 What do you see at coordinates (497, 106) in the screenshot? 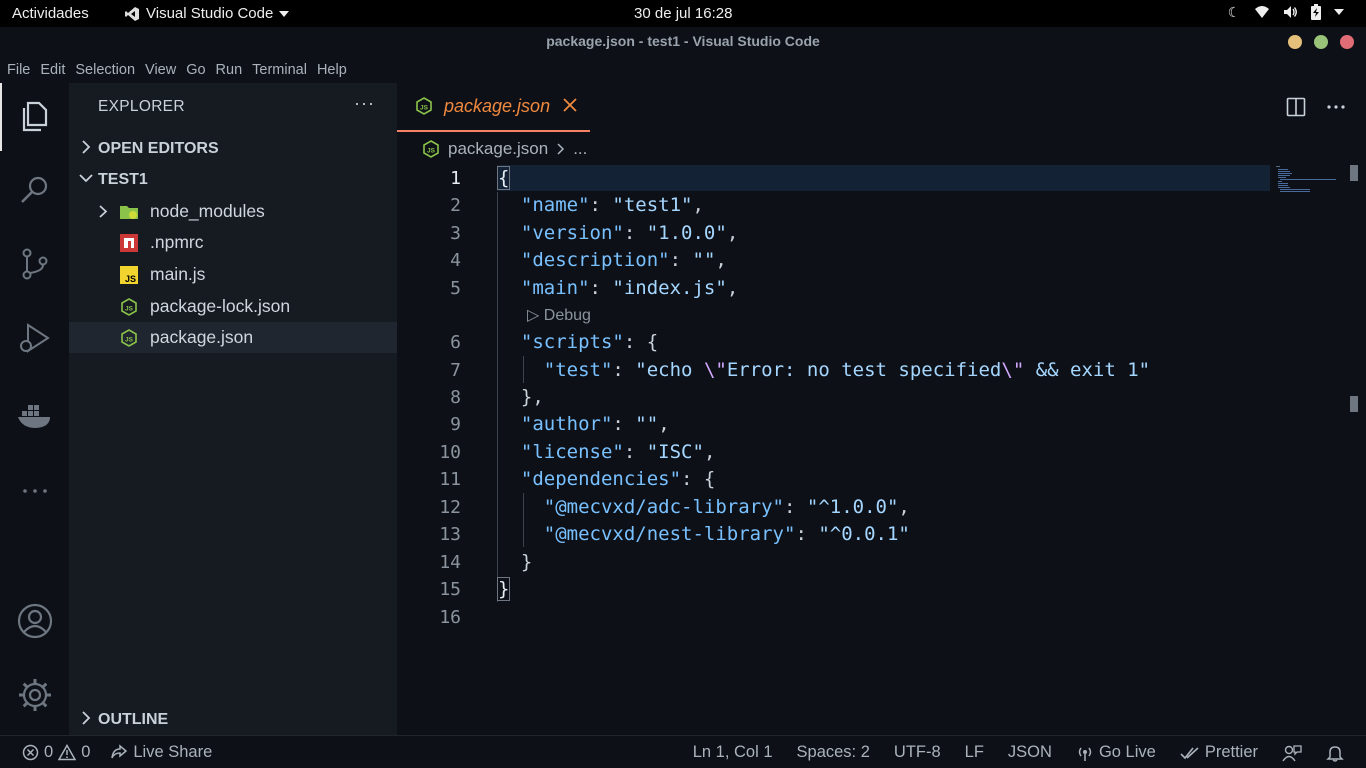
I see `tab-label: package.json` at bounding box center [497, 106].